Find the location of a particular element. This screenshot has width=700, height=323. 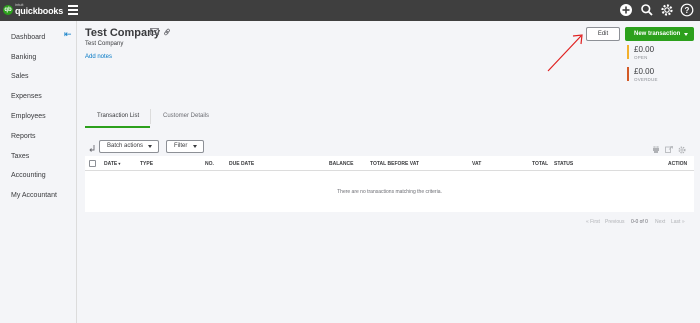

column-header-date: DATE ▾ is located at coordinates (112, 164).